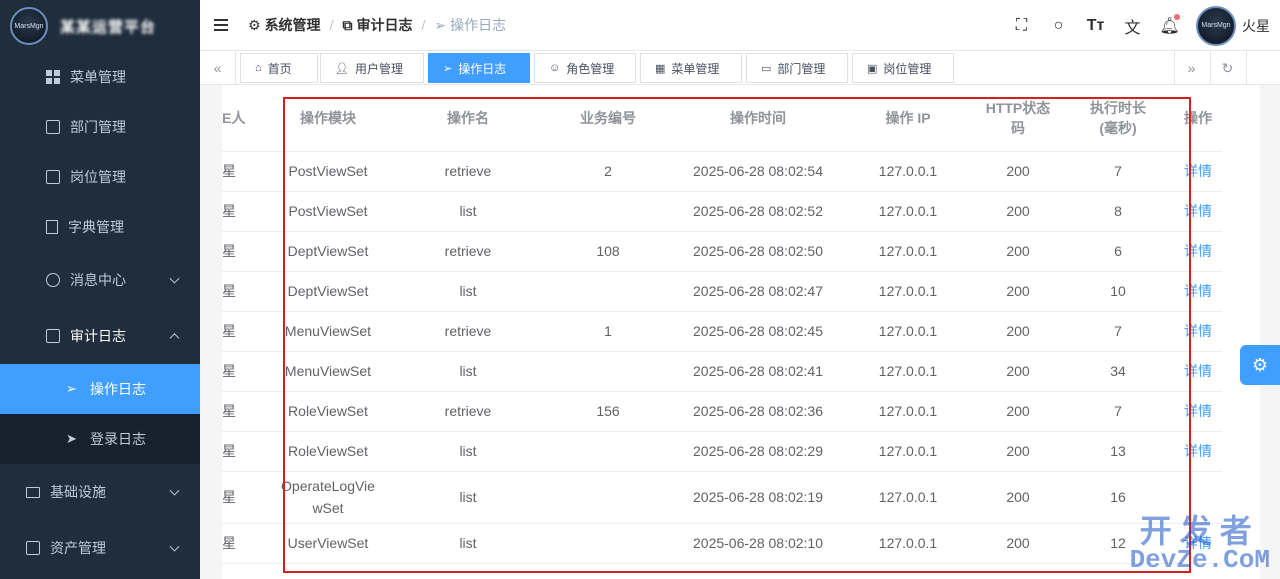  What do you see at coordinates (758, 371) in the screenshot?
I see `cell-time: 2025-06-28 08:02:41` at bounding box center [758, 371].